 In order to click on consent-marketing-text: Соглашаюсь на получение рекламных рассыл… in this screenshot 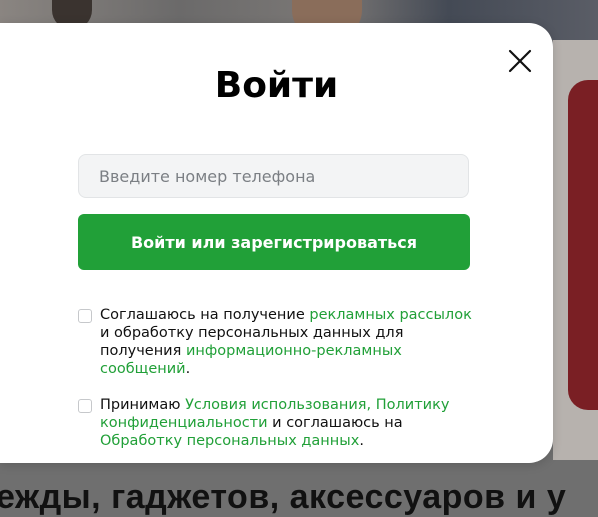, I will do `click(289, 342)`.